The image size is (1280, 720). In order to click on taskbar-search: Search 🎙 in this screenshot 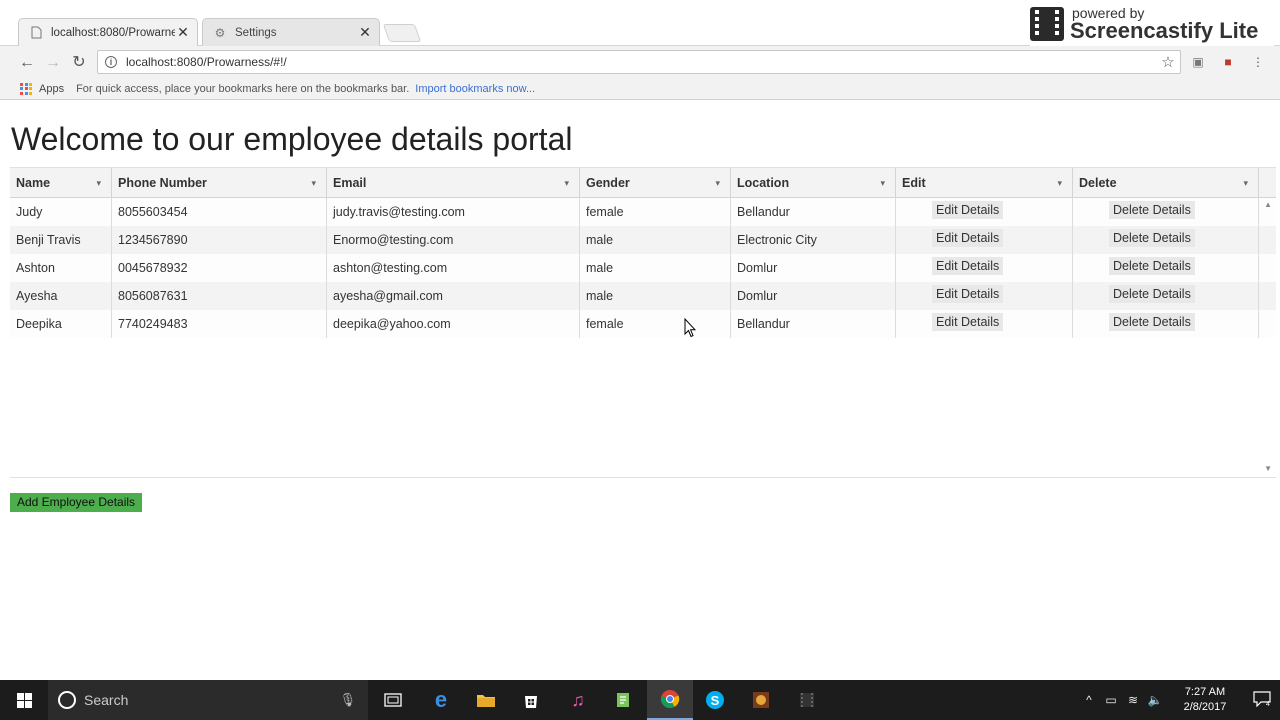, I will do `click(208, 700)`.